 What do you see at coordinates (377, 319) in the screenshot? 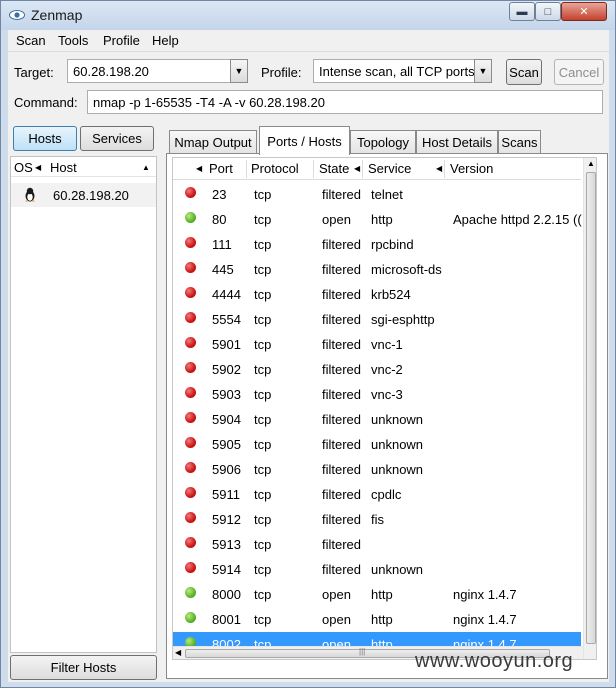
I see `port-row: 5554 tcp filtered sgi-esphttp` at bounding box center [377, 319].